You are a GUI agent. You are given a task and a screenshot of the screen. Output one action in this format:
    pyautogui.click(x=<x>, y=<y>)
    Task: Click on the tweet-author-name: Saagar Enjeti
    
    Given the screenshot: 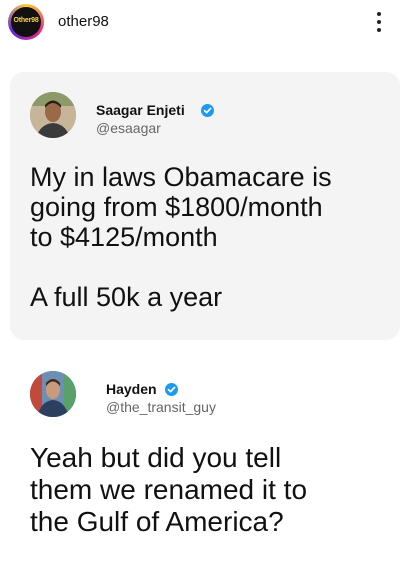 What is the action you would take?
    pyautogui.click(x=140, y=110)
    